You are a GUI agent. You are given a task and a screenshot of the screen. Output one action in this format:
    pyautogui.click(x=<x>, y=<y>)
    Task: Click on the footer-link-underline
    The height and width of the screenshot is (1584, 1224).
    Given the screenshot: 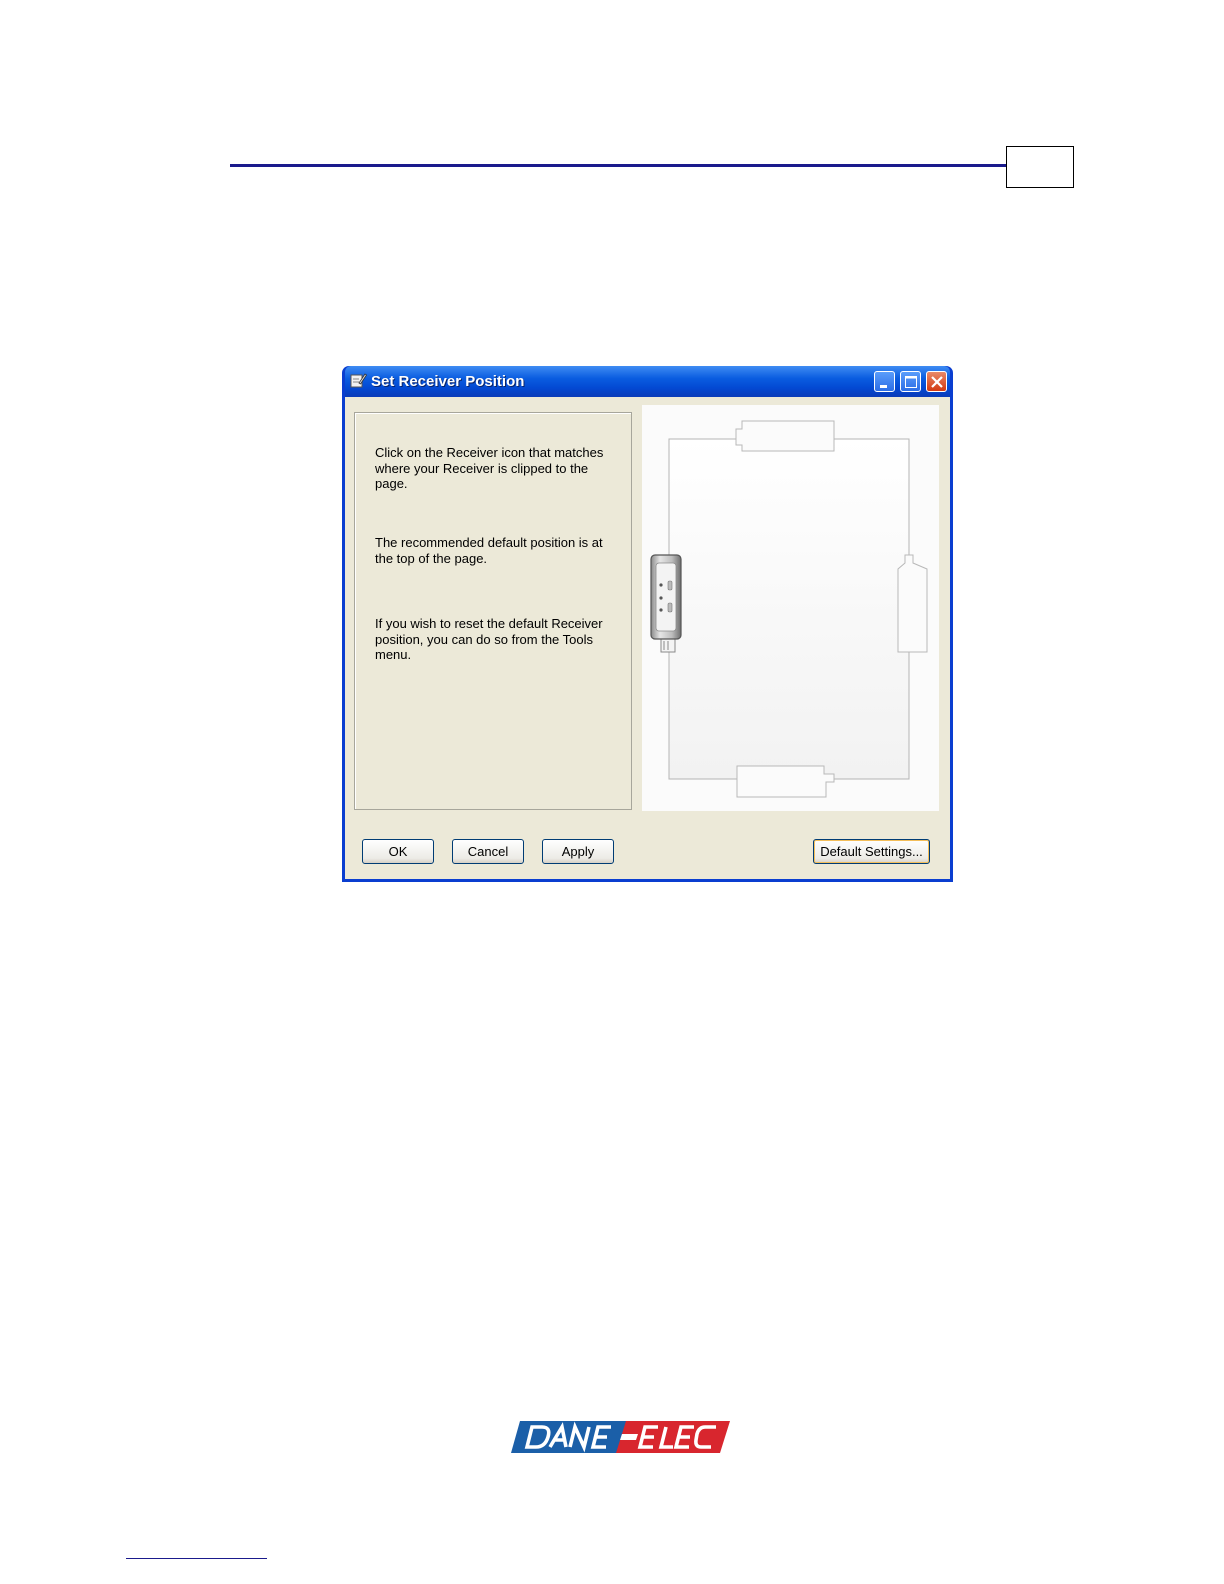 What is the action you would take?
    pyautogui.click(x=196, y=1558)
    